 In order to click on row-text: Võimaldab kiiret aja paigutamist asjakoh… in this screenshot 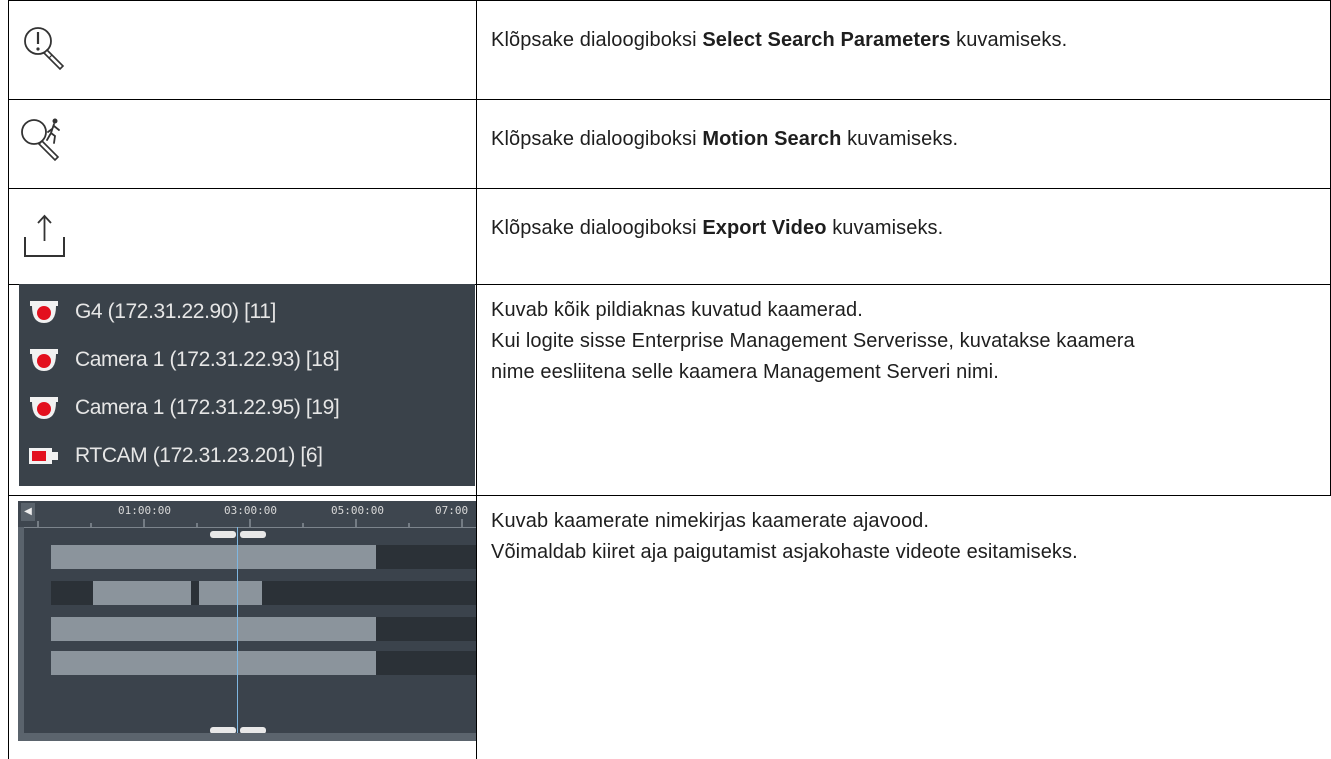, I will do `click(784, 552)`.